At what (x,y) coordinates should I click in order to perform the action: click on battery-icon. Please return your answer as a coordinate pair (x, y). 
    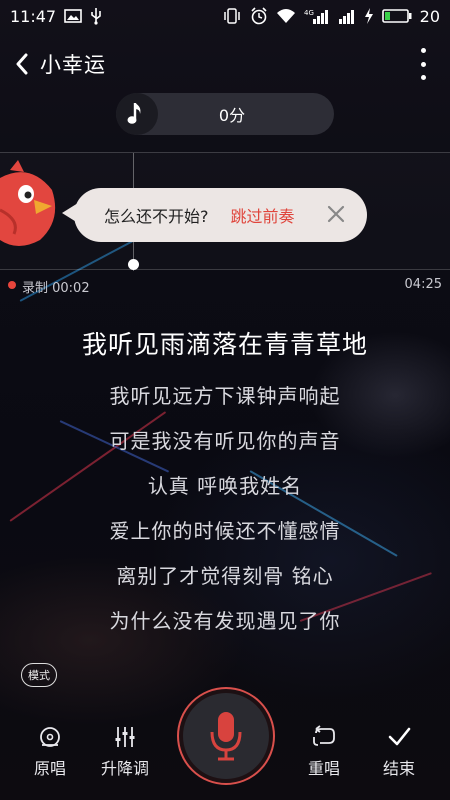
    Looking at the image, I should click on (396, 16).